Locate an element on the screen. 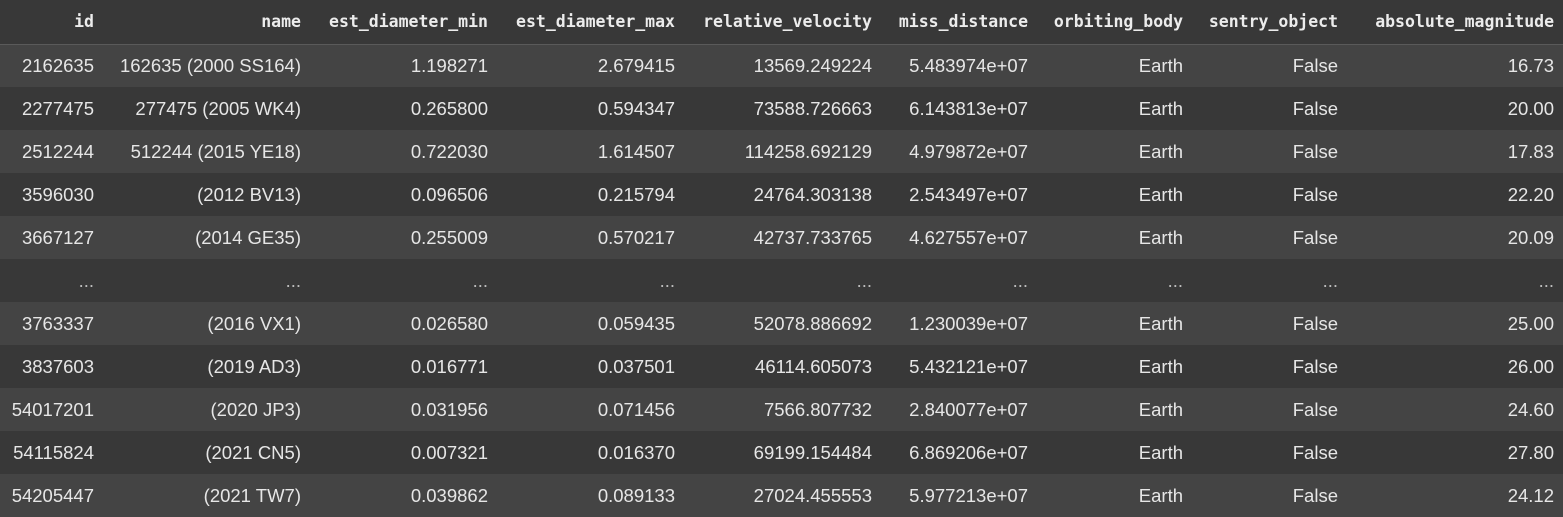 The width and height of the screenshot is (1563, 517). cell-est-diameter-max: 2.679415 is located at coordinates (590, 65).